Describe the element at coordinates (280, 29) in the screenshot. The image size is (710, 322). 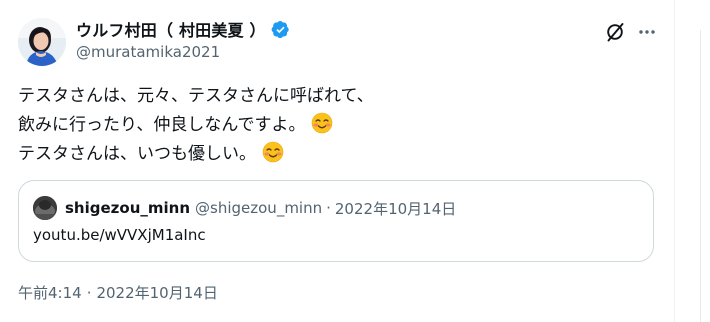
I see `verified-badge-icon` at that location.